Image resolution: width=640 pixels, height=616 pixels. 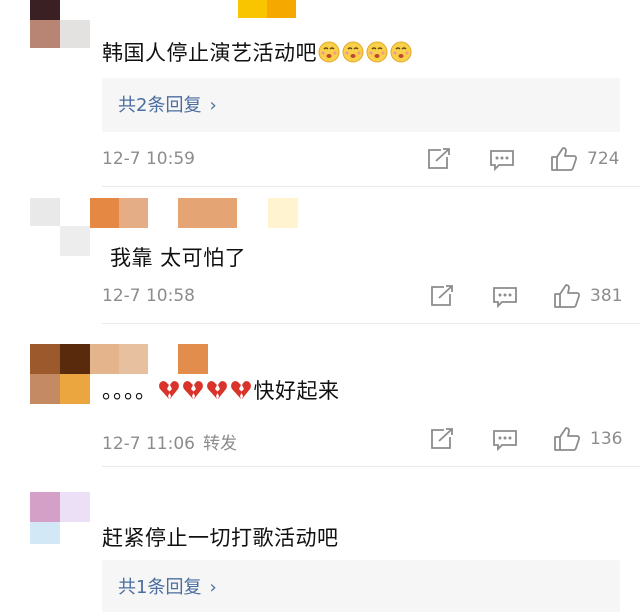 What do you see at coordinates (366, 54) in the screenshot?
I see `kiss-face-emoji` at bounding box center [366, 54].